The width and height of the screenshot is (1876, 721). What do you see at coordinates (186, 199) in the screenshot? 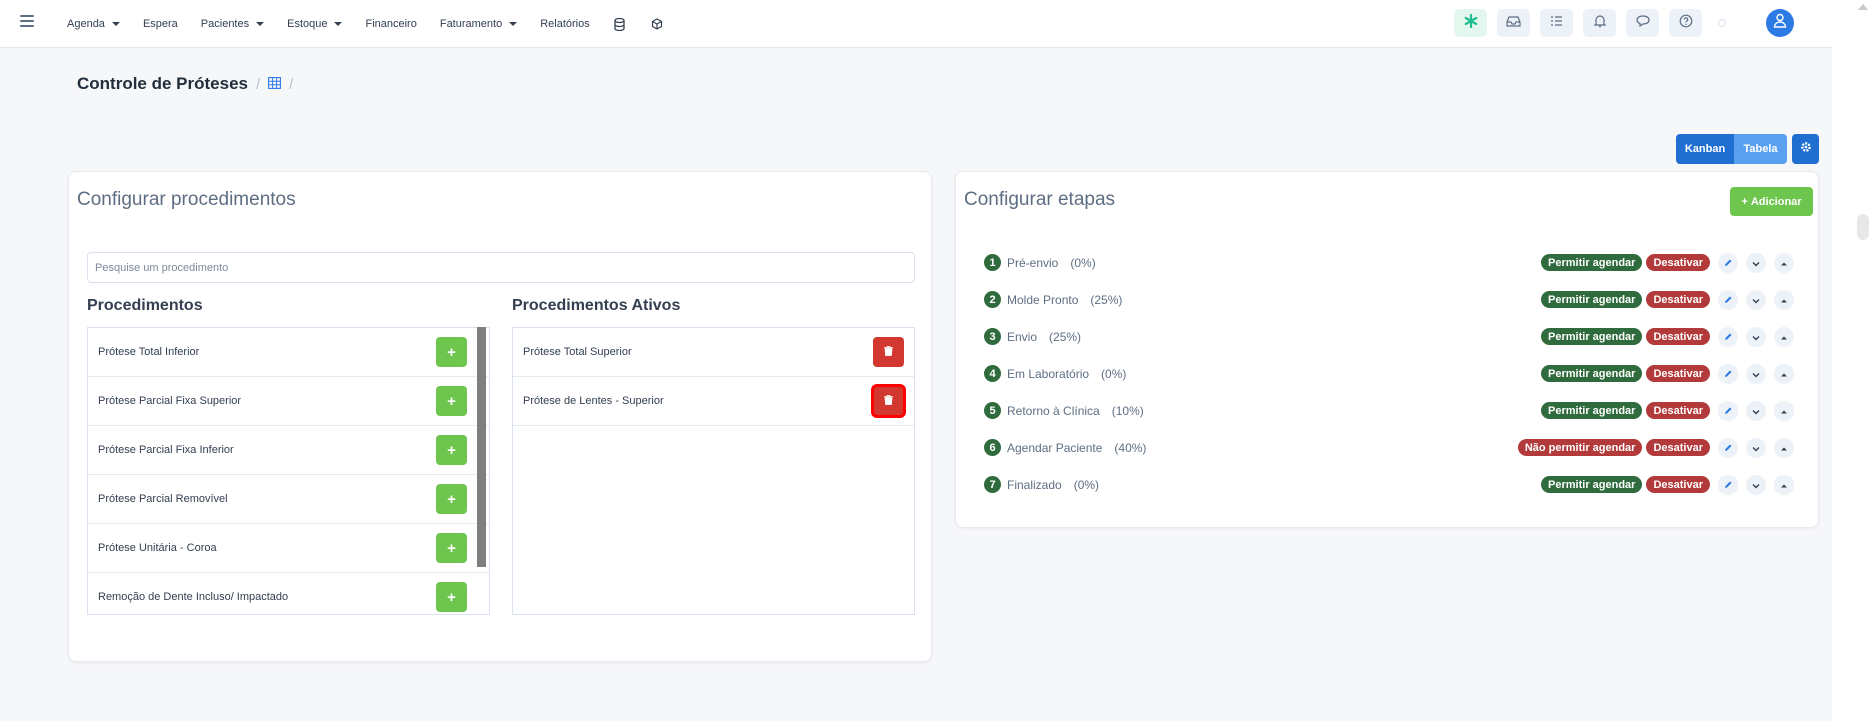
I see `procedures-card-title: Configurar procedimentos` at bounding box center [186, 199].